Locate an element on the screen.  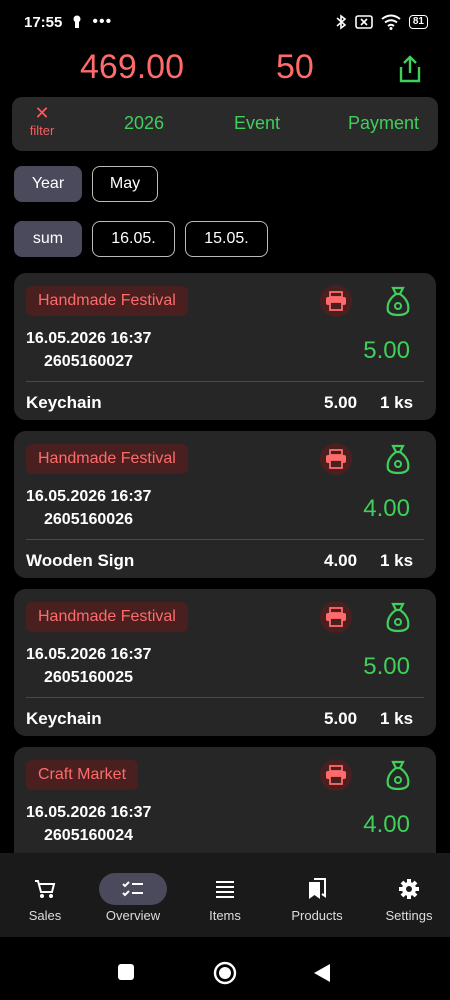
chip-sum: sum is located at coordinates (48, 239).